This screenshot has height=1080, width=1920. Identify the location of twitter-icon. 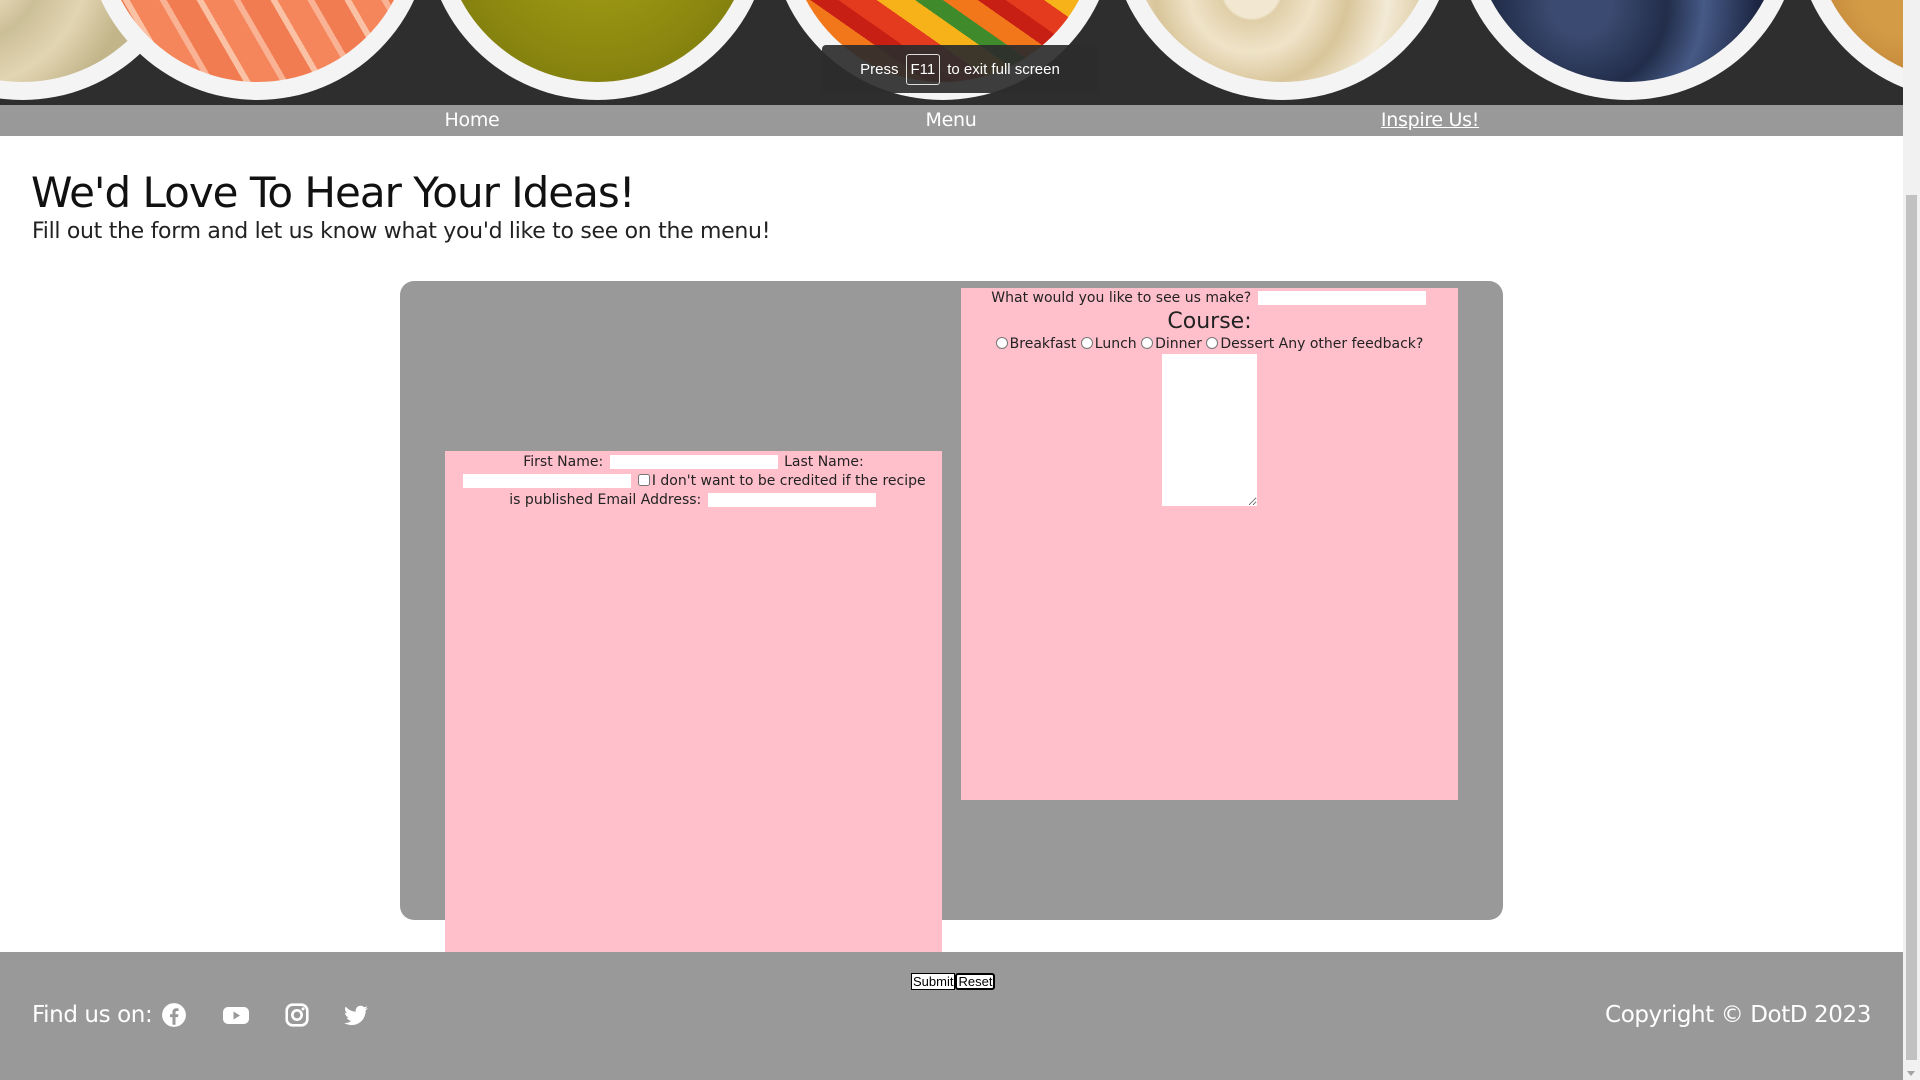
(356, 1015).